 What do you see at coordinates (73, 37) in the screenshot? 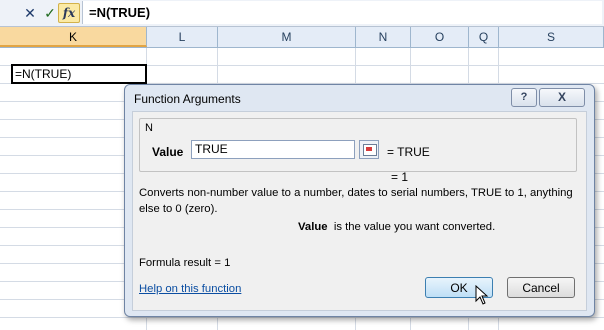
I see `column-header-k: K` at bounding box center [73, 37].